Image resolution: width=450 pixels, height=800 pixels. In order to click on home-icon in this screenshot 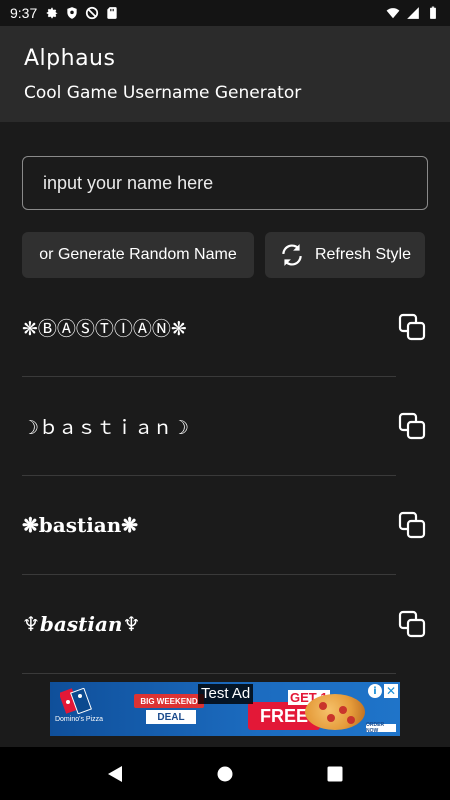, I will do `click(225, 773)`.